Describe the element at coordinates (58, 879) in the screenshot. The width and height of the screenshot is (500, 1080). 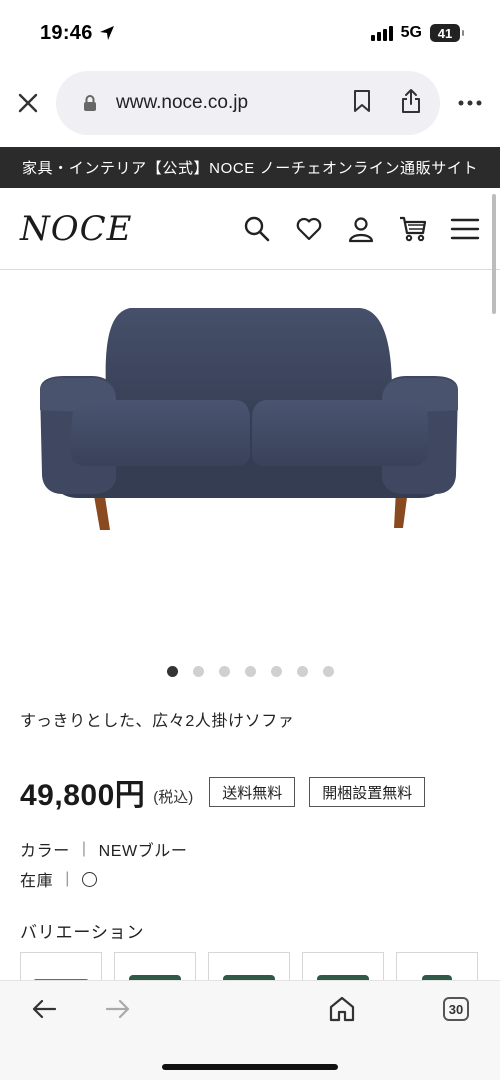
I see `stock-spec: 在庫 |` at that location.